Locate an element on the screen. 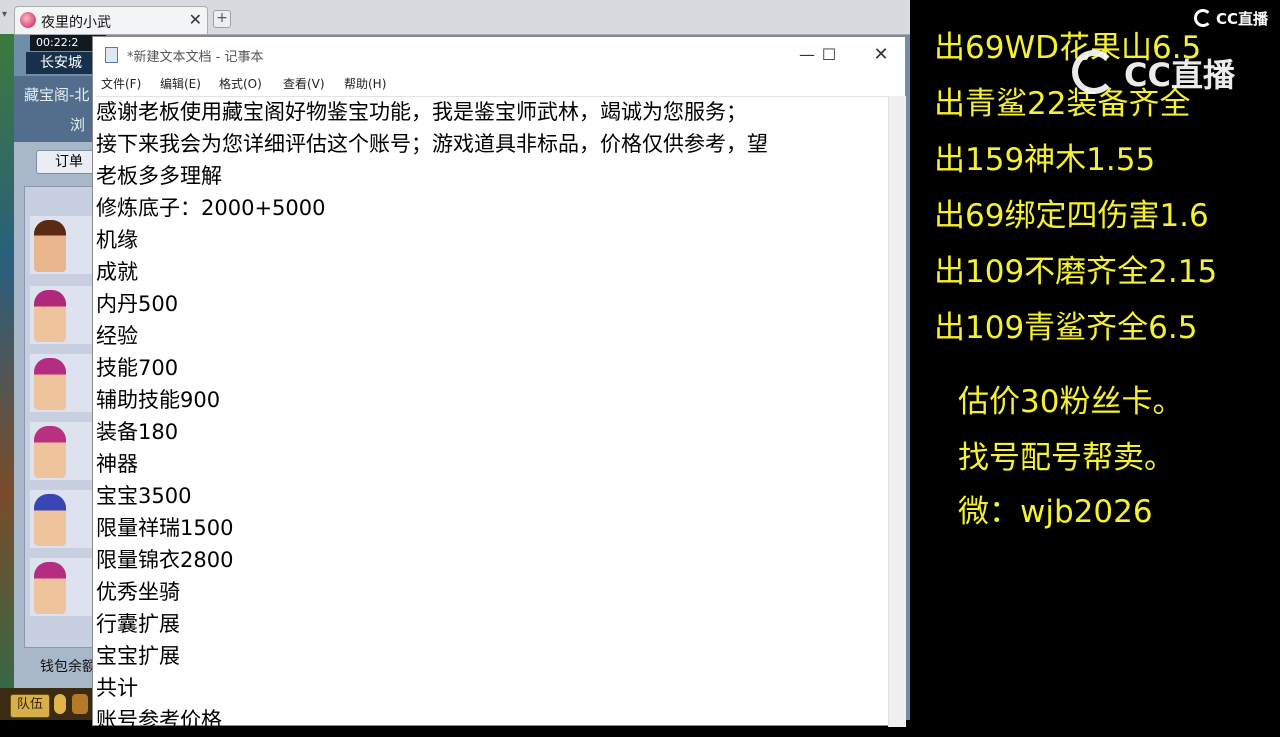 This screenshot has height=737, width=1280. text-line: 老板多多理解 is located at coordinates (159, 176).